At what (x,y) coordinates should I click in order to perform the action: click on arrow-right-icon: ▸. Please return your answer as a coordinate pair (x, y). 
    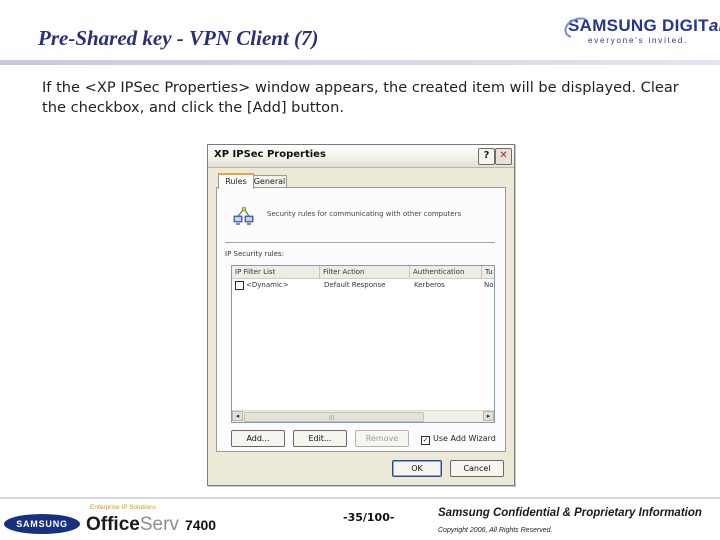
    Looking at the image, I should click on (488, 416).